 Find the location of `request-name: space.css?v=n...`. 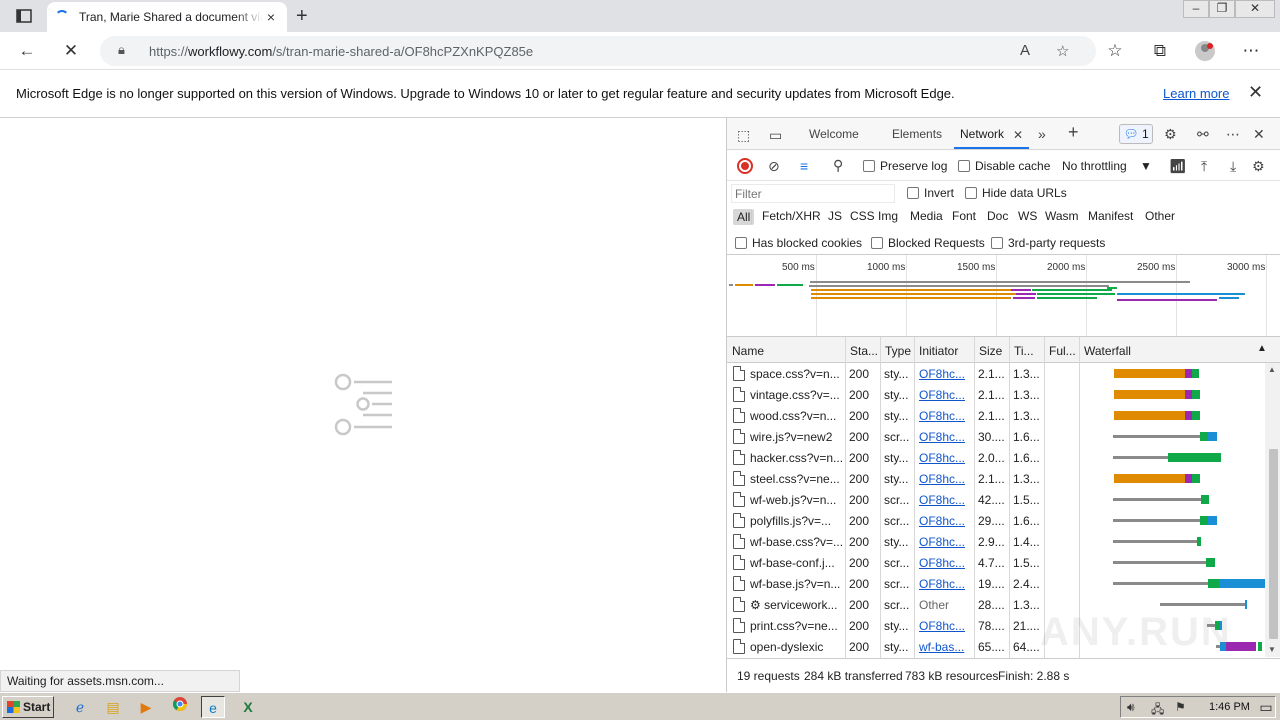

request-name: space.css?v=n... is located at coordinates (796, 374).